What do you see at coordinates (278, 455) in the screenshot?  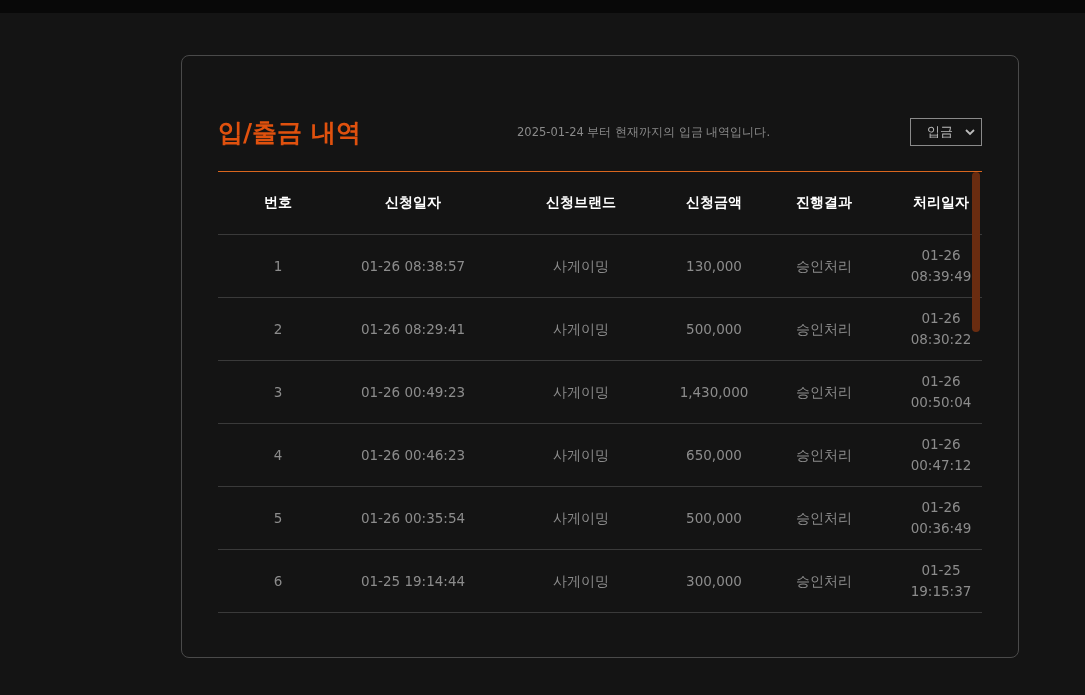 I see `table-cell-text: 4` at bounding box center [278, 455].